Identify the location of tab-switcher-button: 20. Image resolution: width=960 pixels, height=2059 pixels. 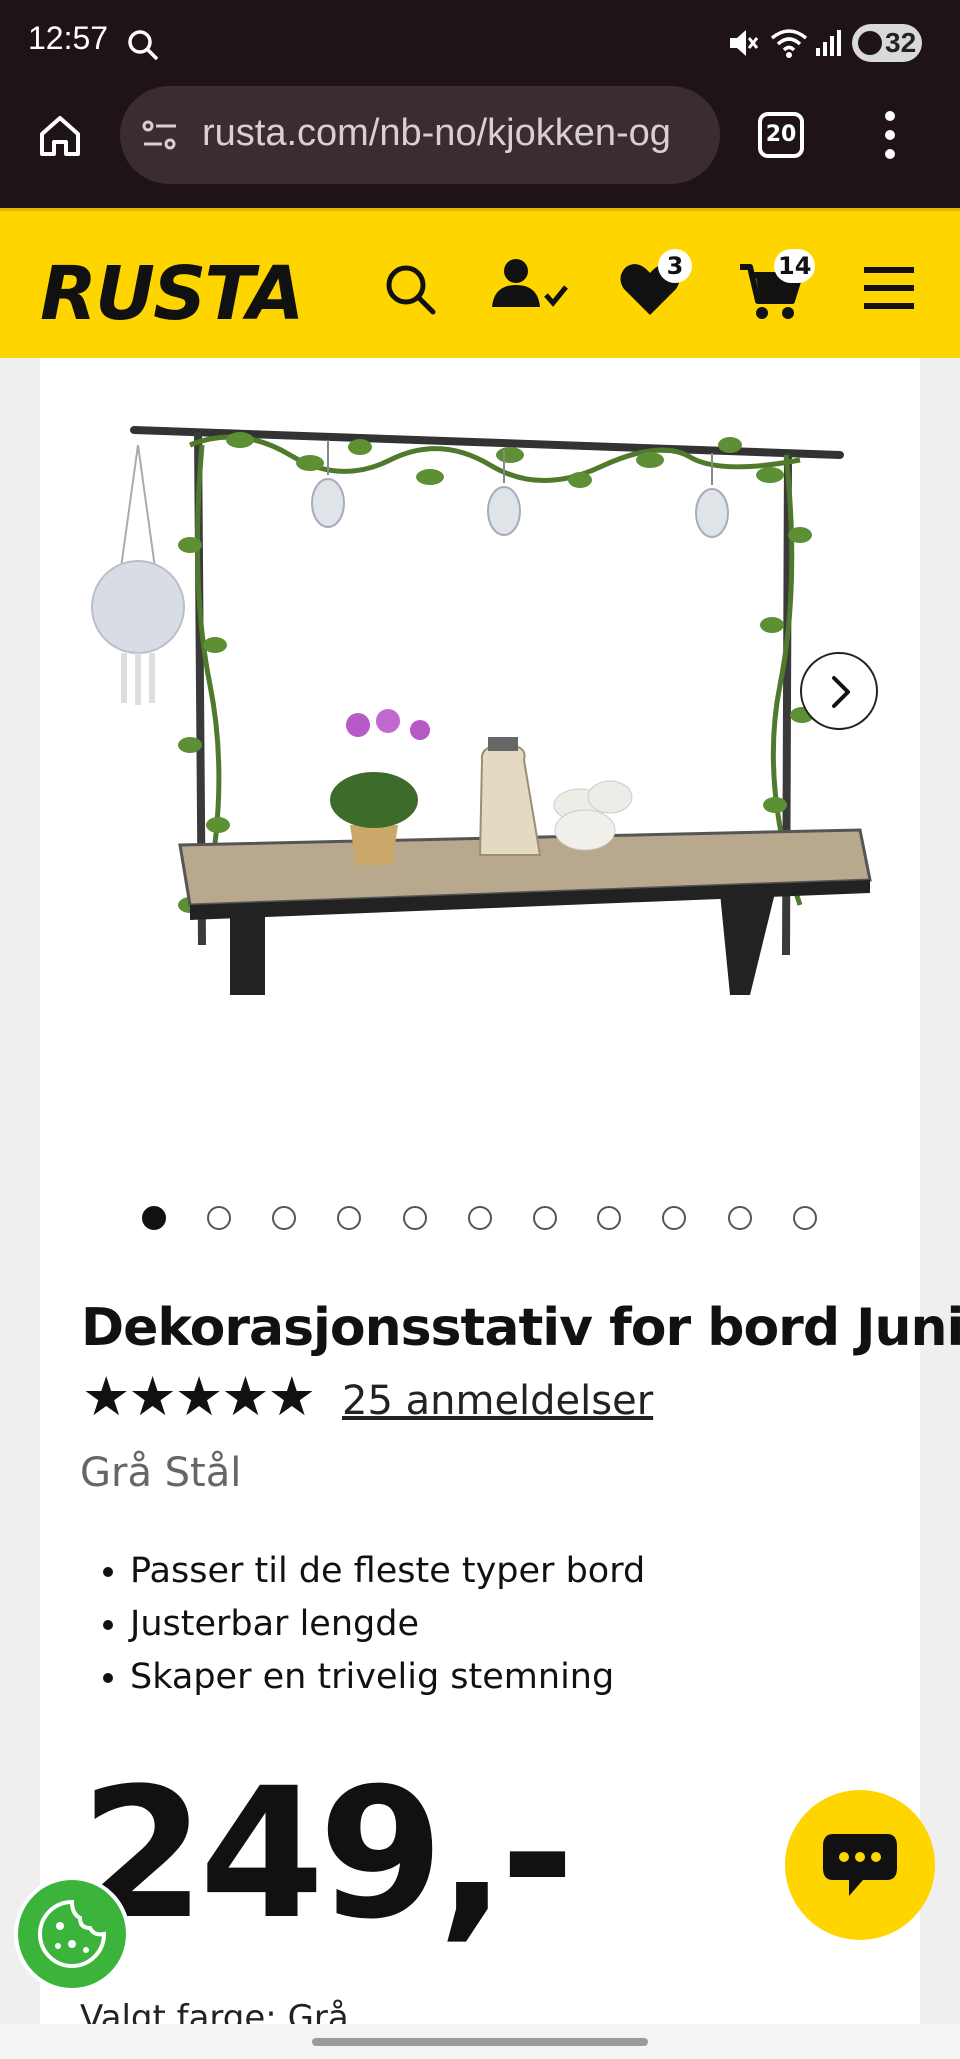
(781, 135).